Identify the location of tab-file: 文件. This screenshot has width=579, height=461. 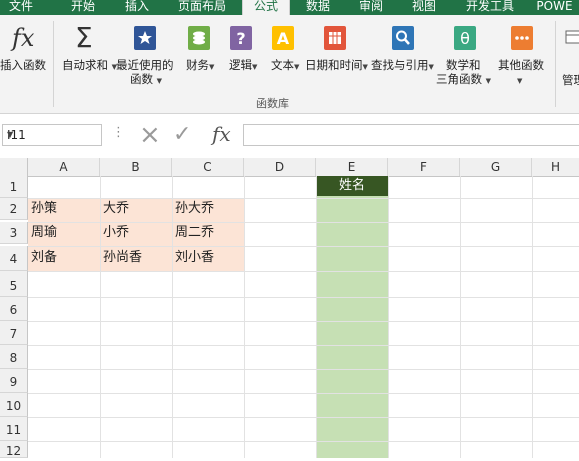
(21, 7).